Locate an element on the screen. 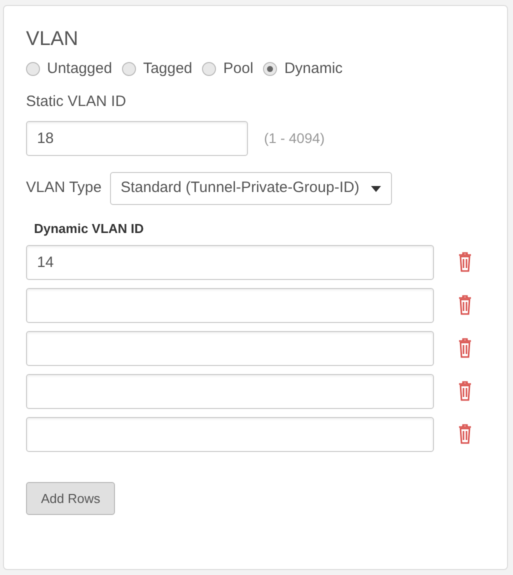 The width and height of the screenshot is (513, 575). input-field: 18 is located at coordinates (137, 138).